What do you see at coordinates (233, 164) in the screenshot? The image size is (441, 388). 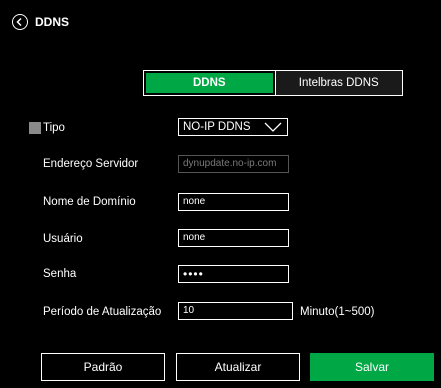 I see `server-address-input: dynupdate.no-ip.com` at bounding box center [233, 164].